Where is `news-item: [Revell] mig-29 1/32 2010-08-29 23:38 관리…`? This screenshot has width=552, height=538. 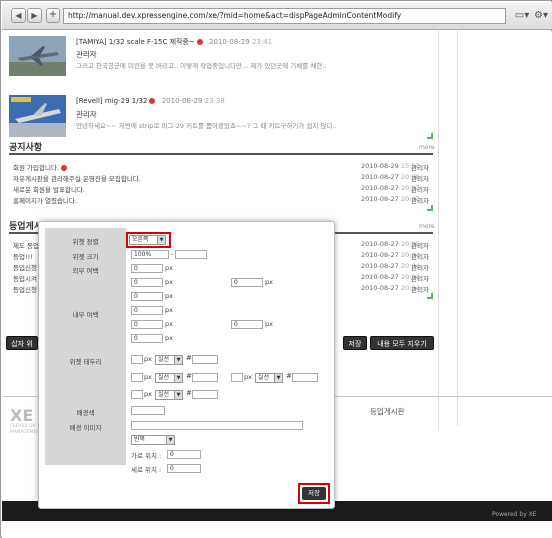 news-item: [Revell] mig-29 1/32 2010-08-29 23:38 관리… is located at coordinates (221, 116).